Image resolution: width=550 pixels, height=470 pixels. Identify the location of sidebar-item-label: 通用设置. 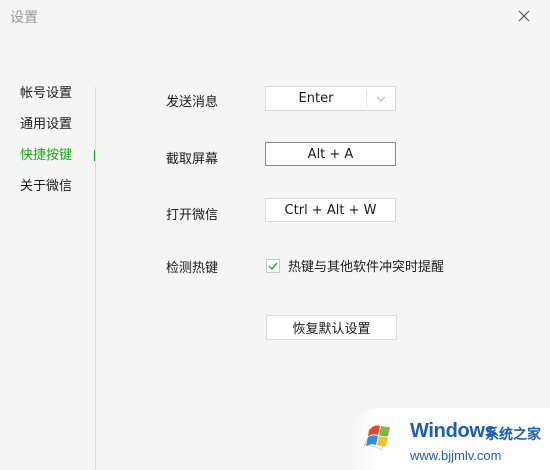
(46, 124).